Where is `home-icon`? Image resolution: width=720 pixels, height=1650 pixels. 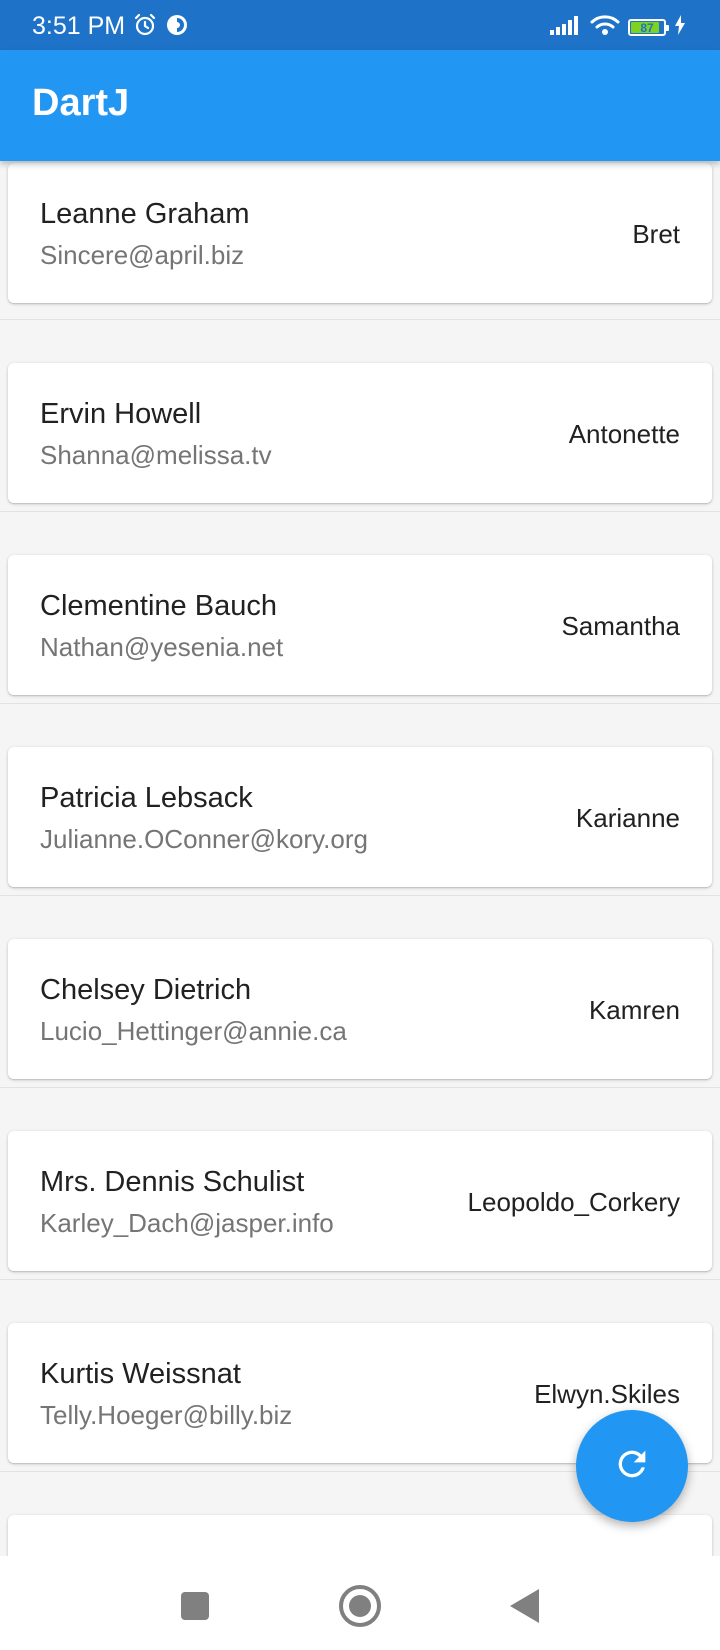 home-icon is located at coordinates (360, 1608).